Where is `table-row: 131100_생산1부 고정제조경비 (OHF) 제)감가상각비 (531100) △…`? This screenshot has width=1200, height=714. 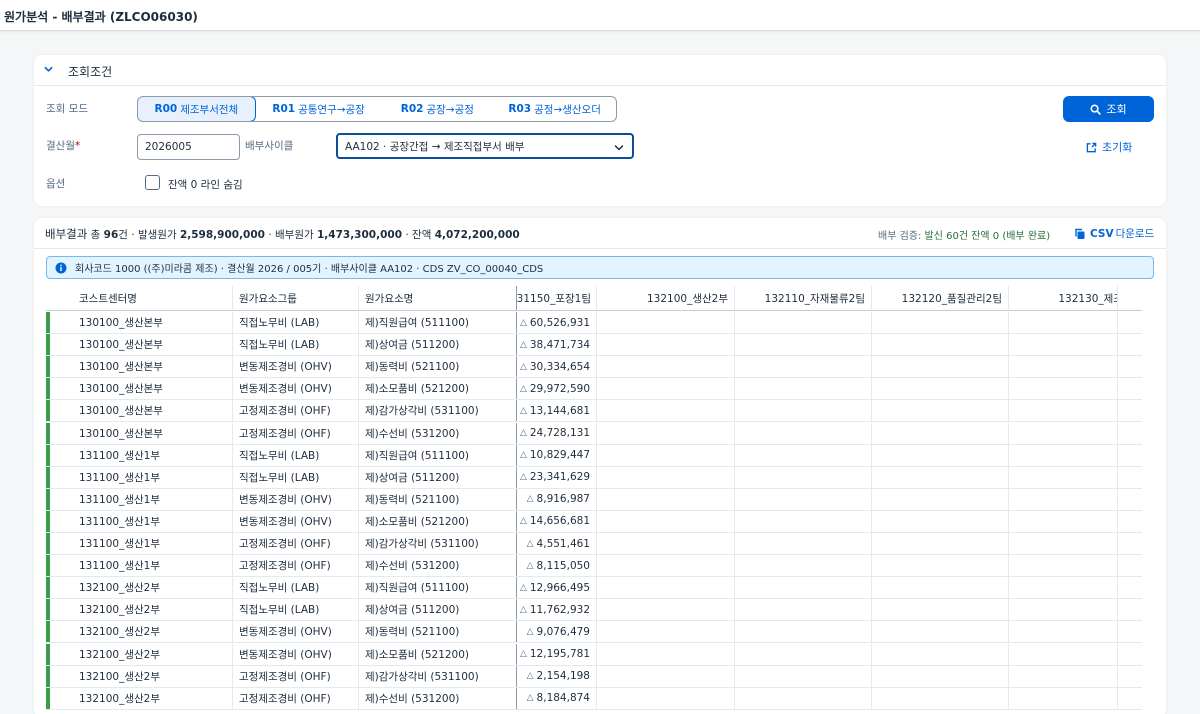
table-row: 131100_생산1부 고정제조경비 (OHF) 제)감가상각비 (531100) △… is located at coordinates (594, 544).